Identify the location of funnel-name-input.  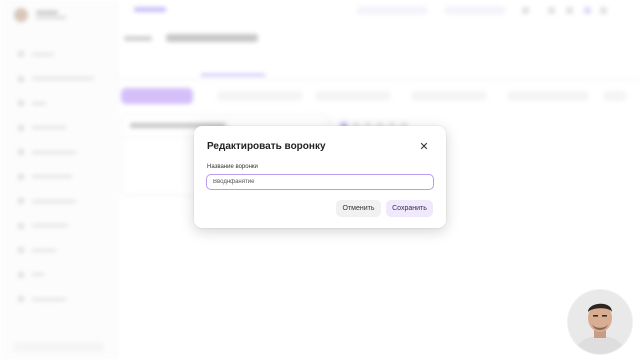
(320, 182).